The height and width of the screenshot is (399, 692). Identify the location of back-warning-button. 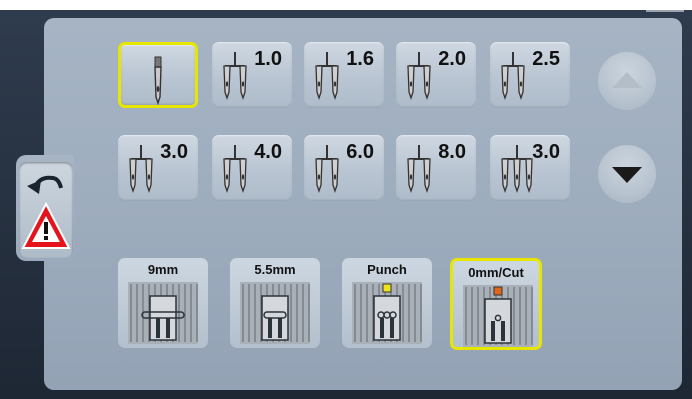
(46, 210).